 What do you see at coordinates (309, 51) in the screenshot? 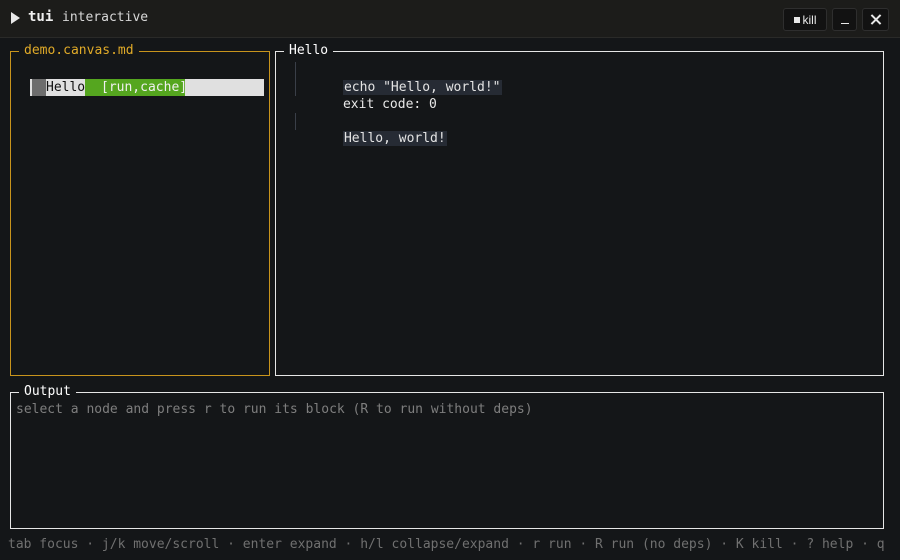
I see `document-panel-title: Hello` at bounding box center [309, 51].